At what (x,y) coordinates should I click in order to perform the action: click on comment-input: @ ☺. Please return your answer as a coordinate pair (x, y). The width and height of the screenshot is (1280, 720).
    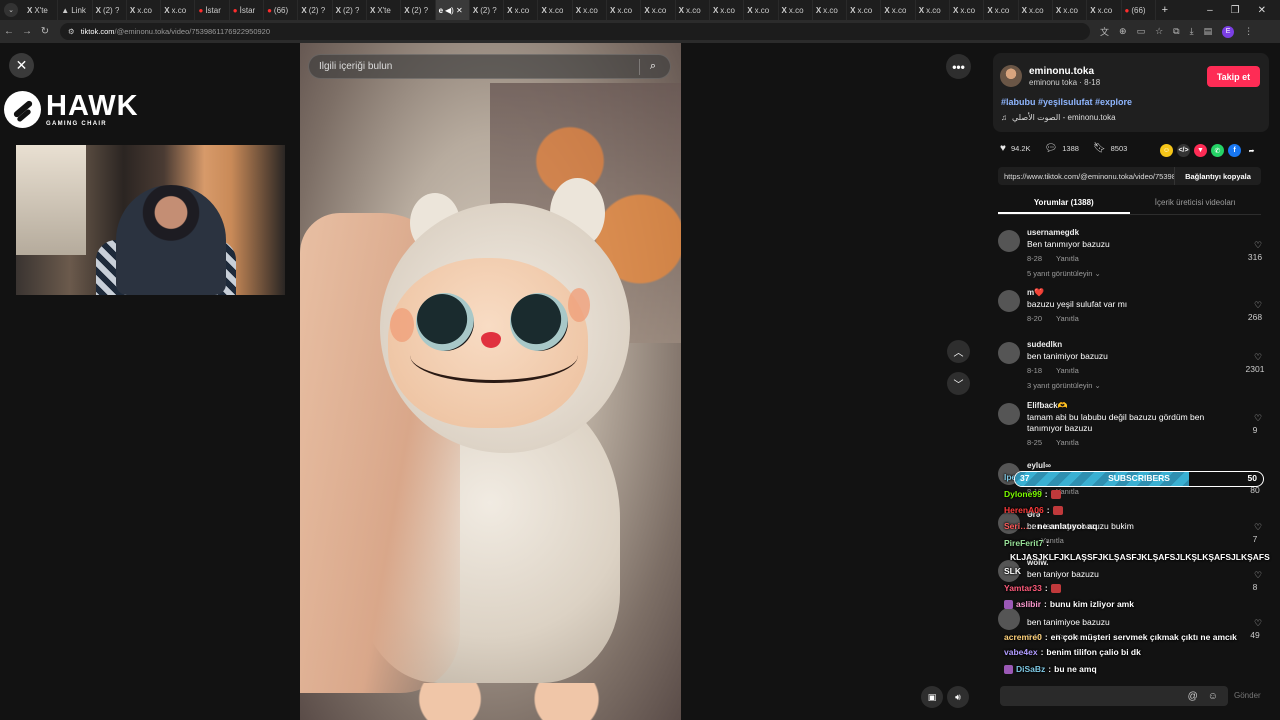
    Looking at the image, I should click on (1114, 696).